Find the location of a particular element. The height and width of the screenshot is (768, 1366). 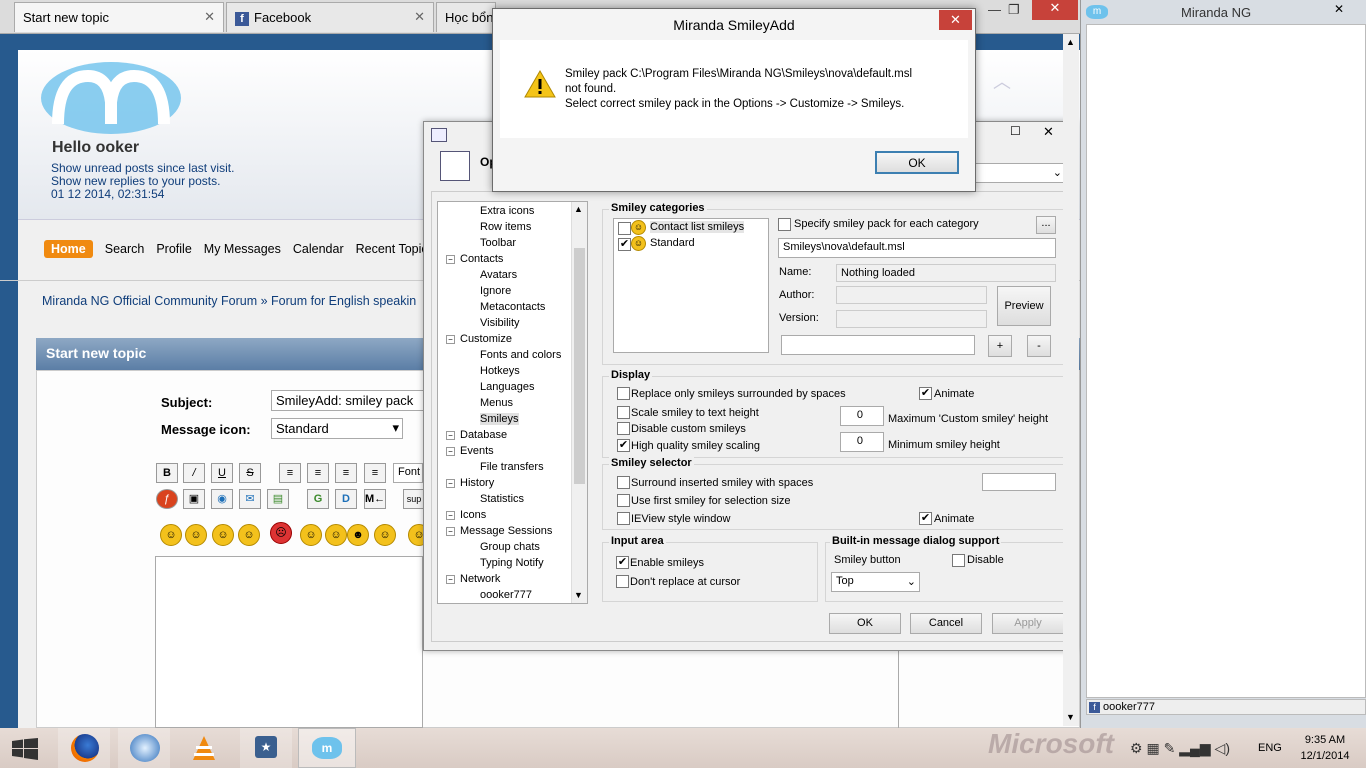

dont-replace-checkbox is located at coordinates (622, 581).